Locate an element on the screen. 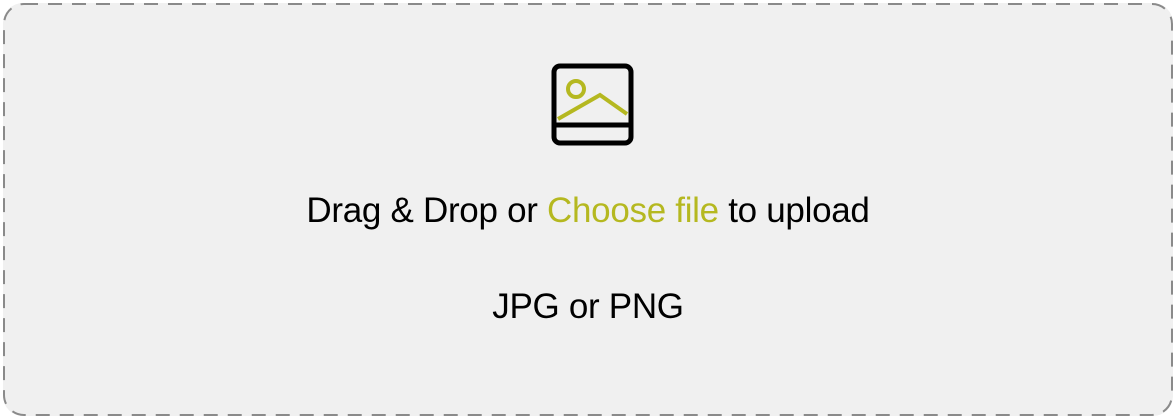 Image resolution: width=1176 pixels, height=419 pixels. choose-file-link: Choose file is located at coordinates (633, 210).